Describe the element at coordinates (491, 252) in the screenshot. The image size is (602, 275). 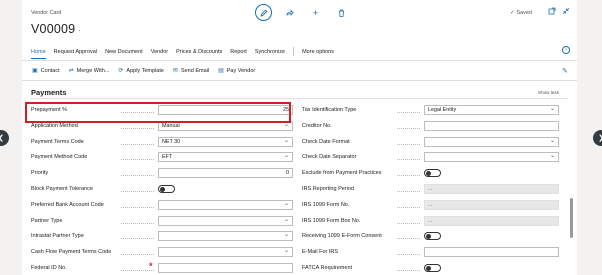
I see `e-mail-for-irs-input` at that location.